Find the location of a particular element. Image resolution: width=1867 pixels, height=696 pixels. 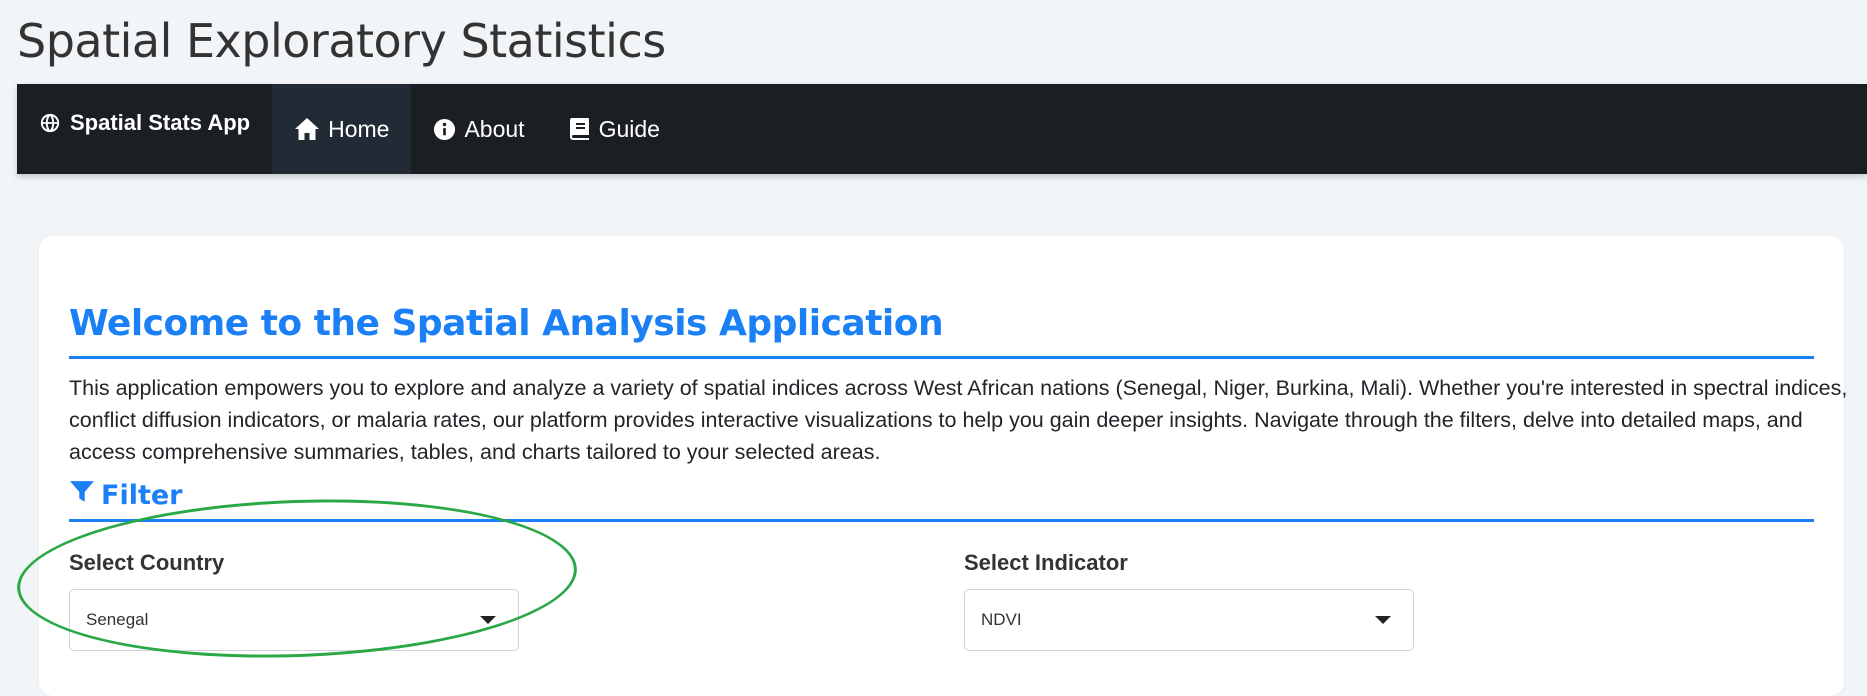

country-select-value: Senegal is located at coordinates (117, 619).